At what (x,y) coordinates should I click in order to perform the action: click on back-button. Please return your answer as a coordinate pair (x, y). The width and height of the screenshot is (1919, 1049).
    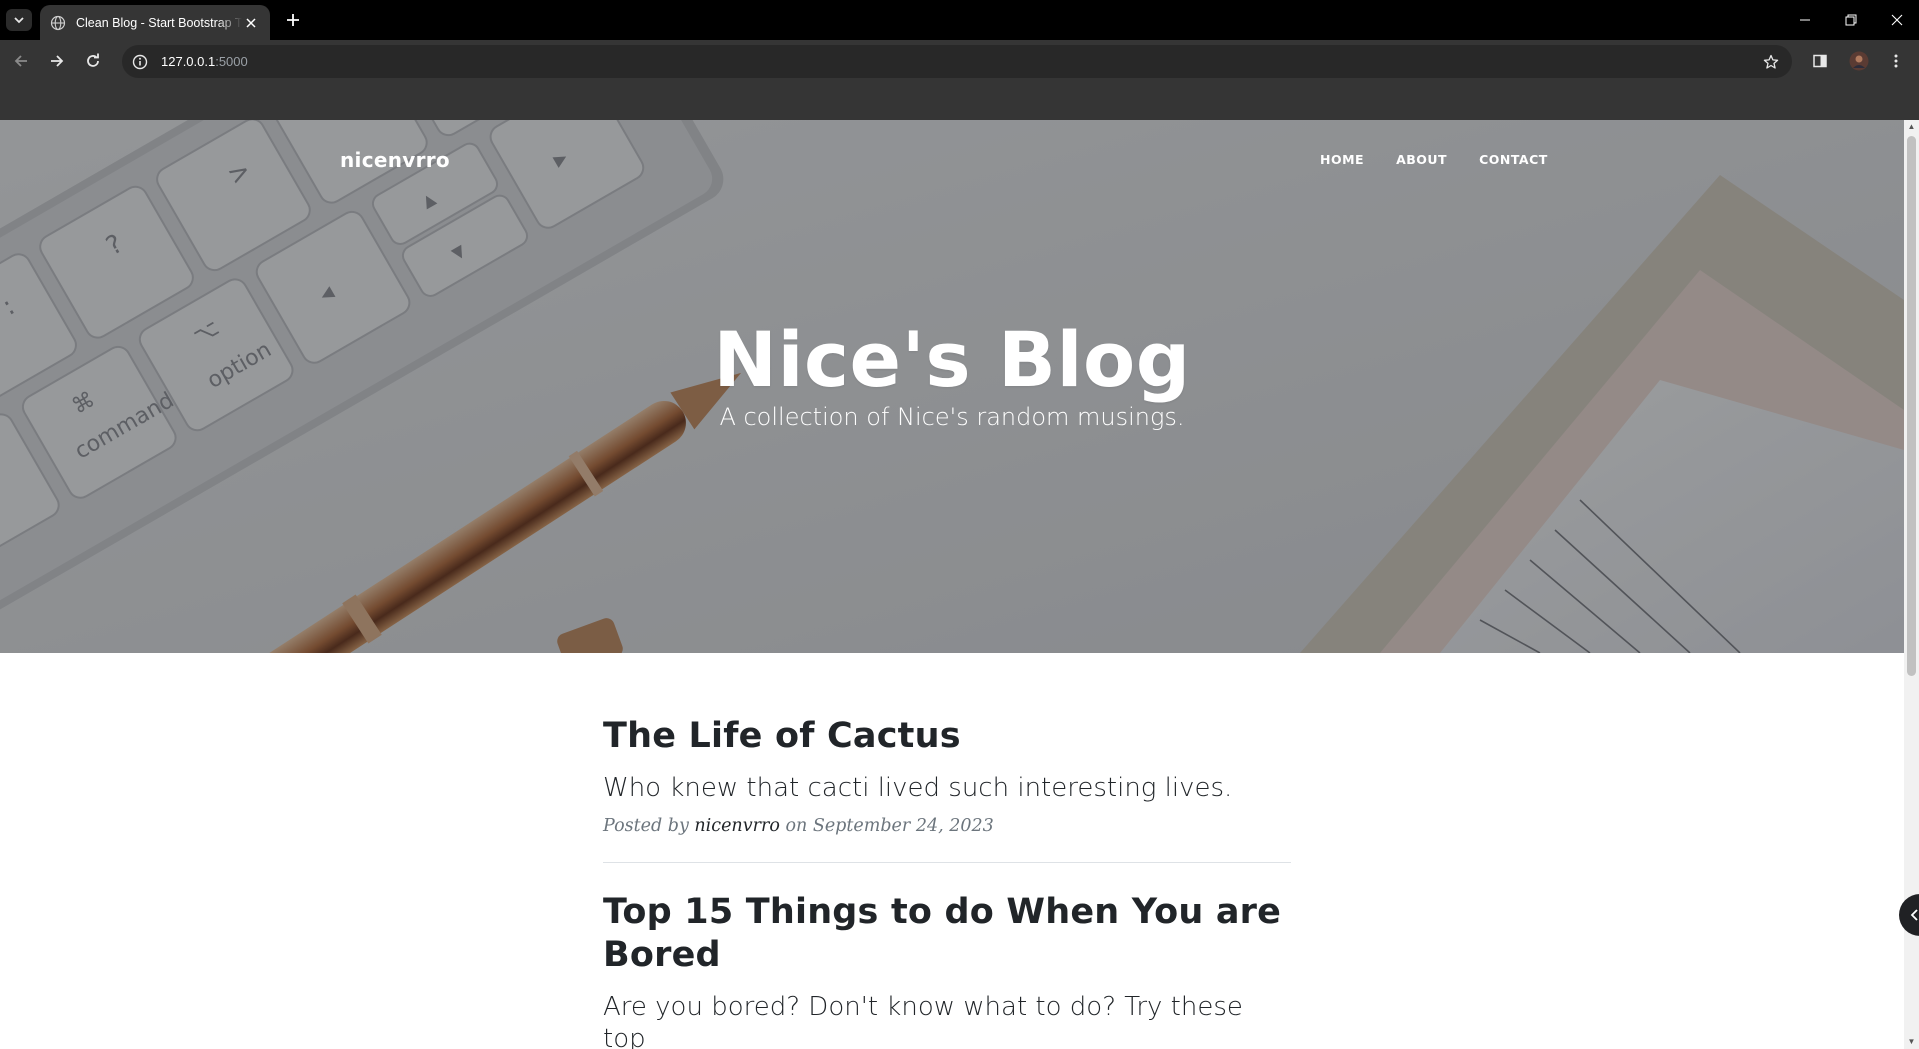
    Looking at the image, I should click on (21, 61).